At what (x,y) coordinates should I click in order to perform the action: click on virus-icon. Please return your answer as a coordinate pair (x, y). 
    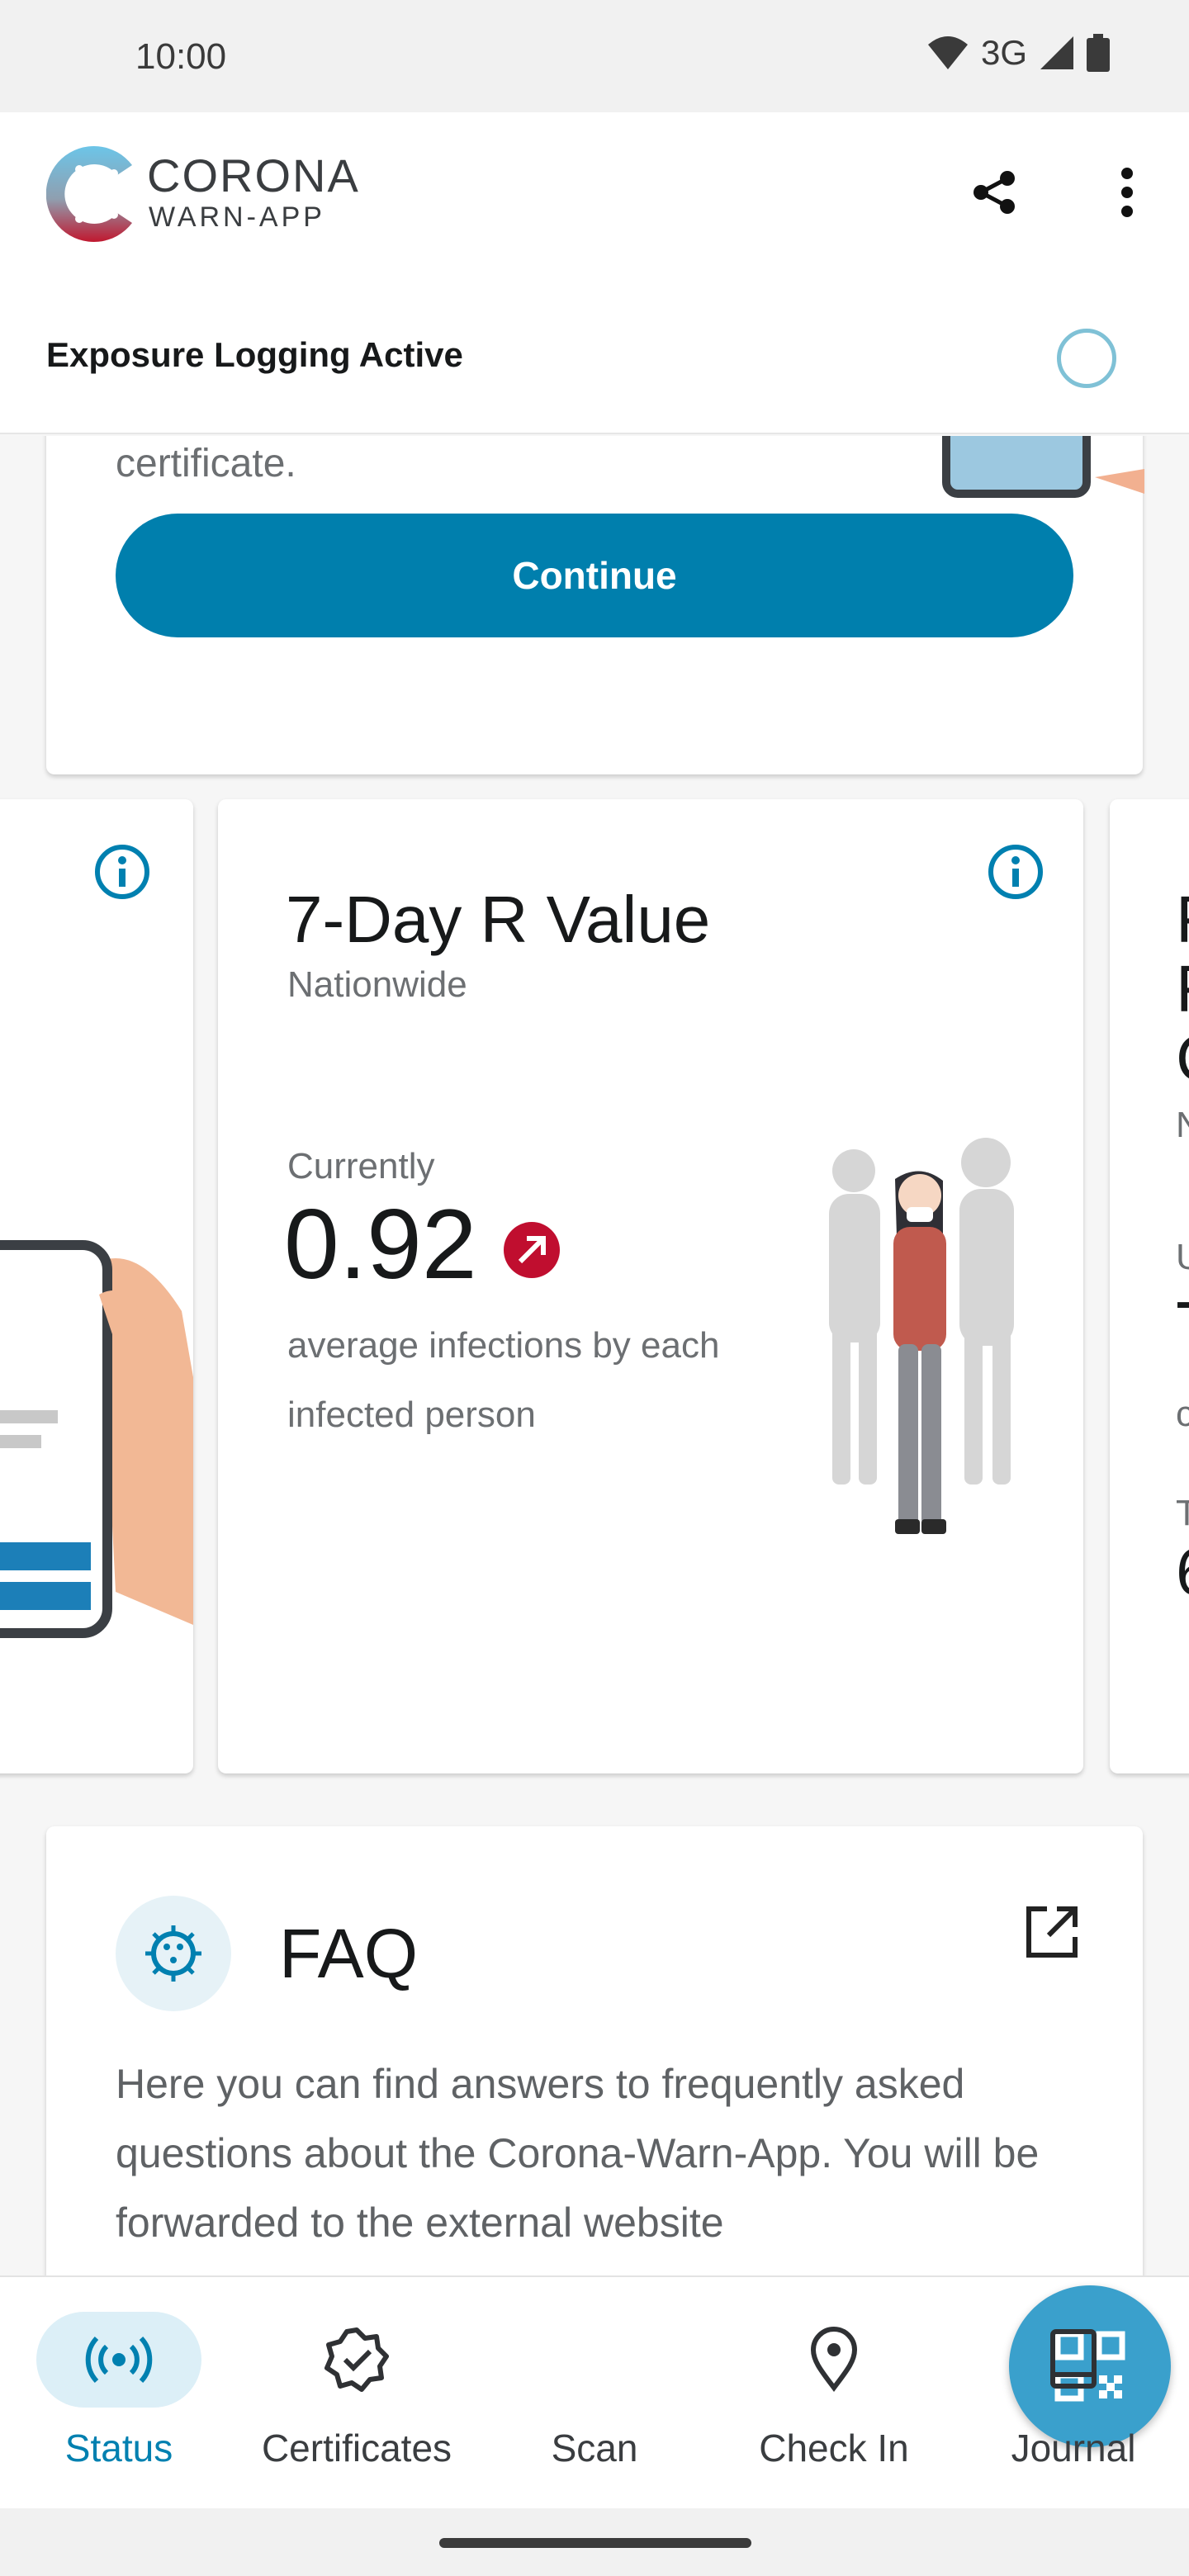
    Looking at the image, I should click on (173, 1953).